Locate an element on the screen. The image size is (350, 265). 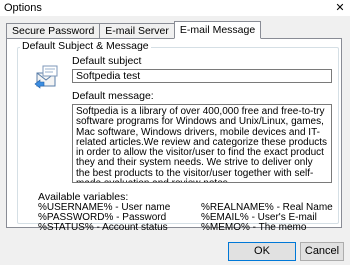
subject-input is located at coordinates (202, 76).